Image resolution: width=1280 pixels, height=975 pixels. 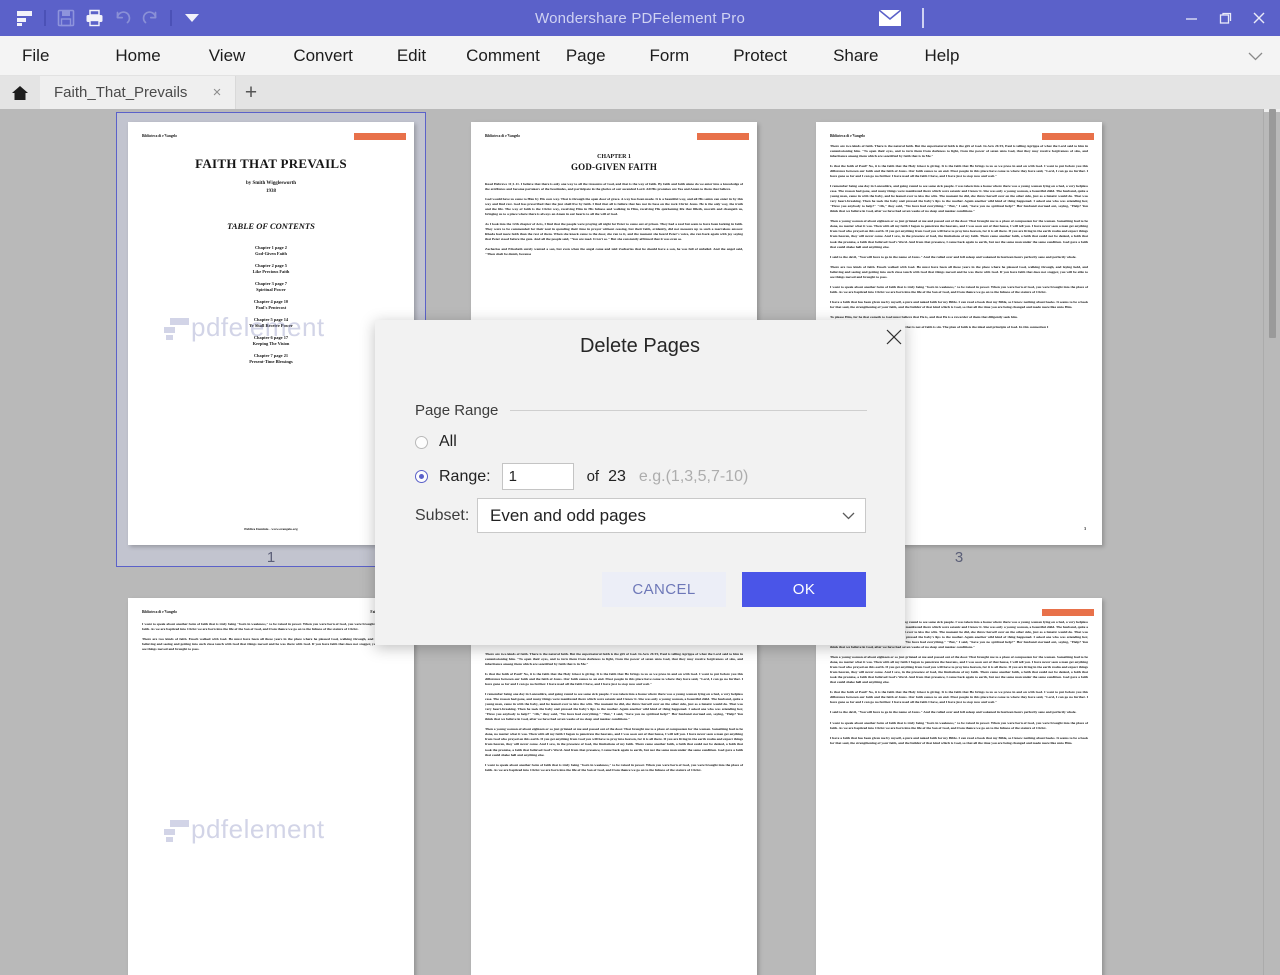 What do you see at coordinates (465, 476) in the screenshot?
I see `radio-range-label: Range:` at bounding box center [465, 476].